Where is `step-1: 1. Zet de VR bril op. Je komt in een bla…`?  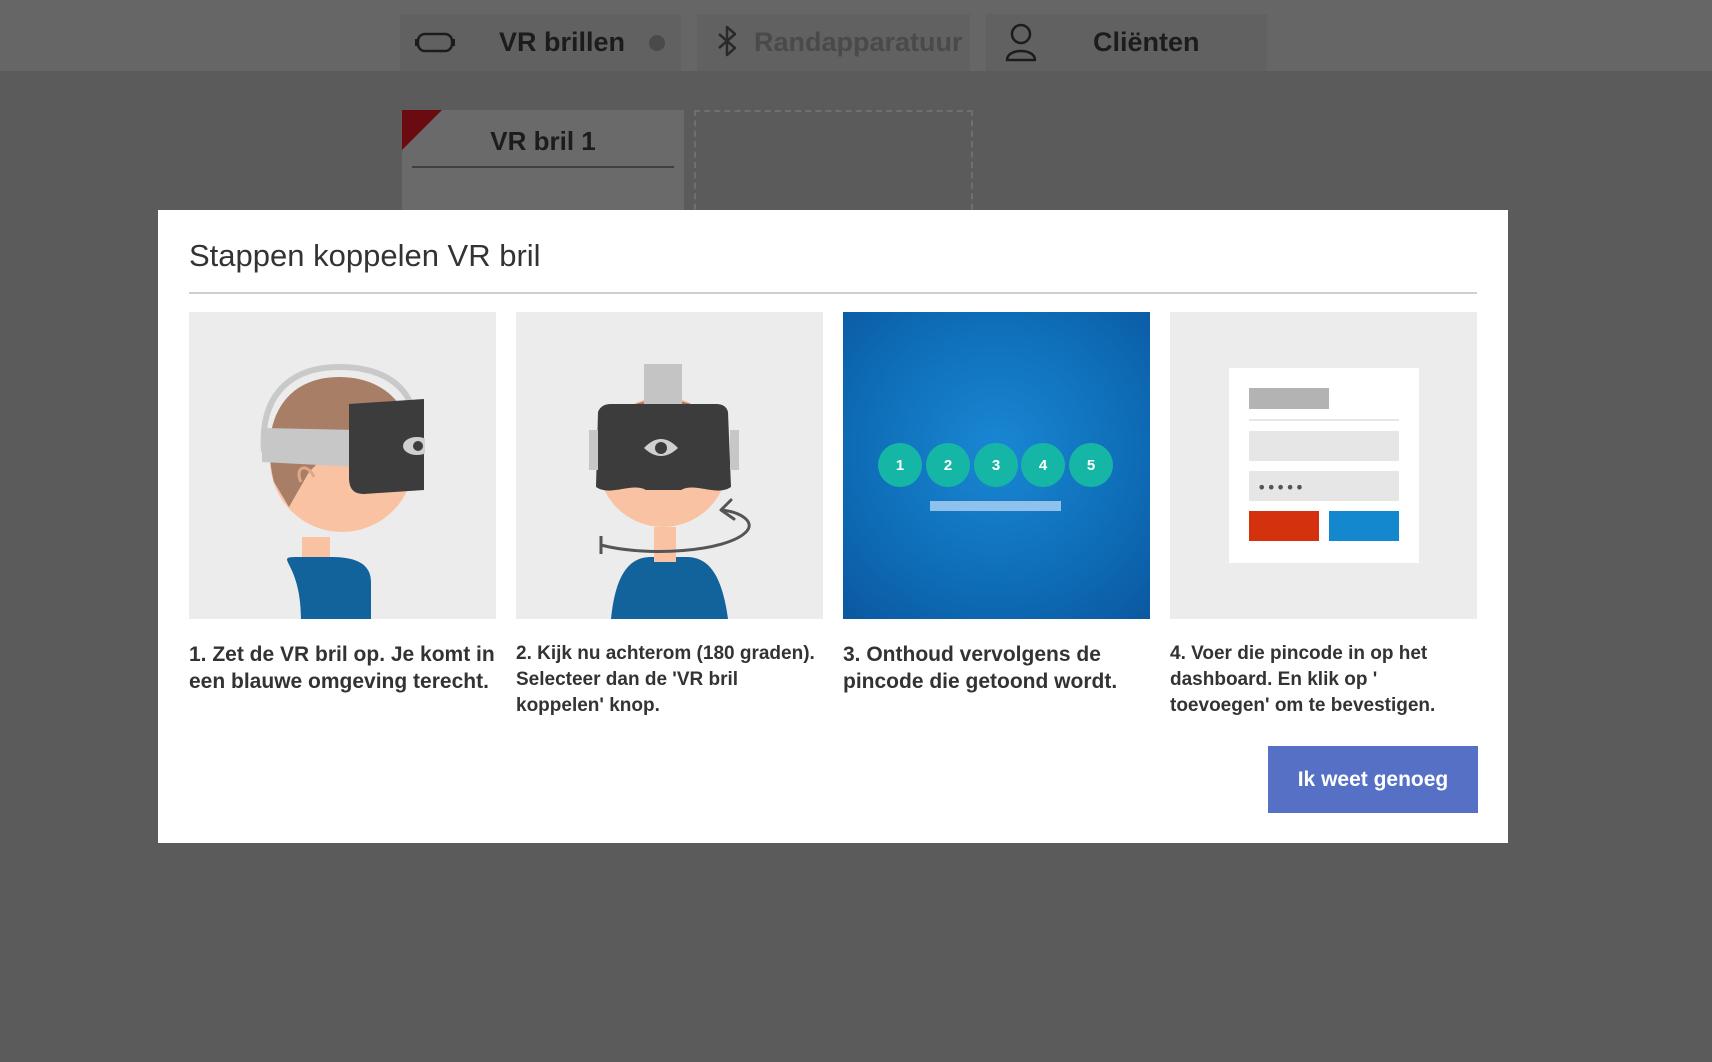
step-1: 1. Zet de VR bril op. Je komt in een bla… is located at coordinates (342, 504).